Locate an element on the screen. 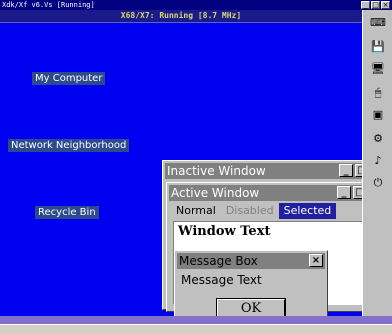 This screenshot has height=334, width=392. emulator-maximize-button: □ is located at coordinates (375, 5).